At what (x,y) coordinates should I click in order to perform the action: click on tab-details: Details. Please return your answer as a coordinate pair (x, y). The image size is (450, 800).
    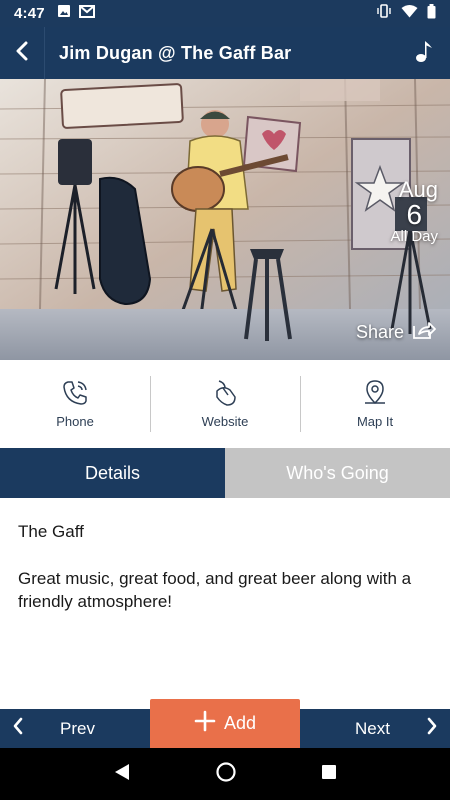
    Looking at the image, I should click on (112, 473).